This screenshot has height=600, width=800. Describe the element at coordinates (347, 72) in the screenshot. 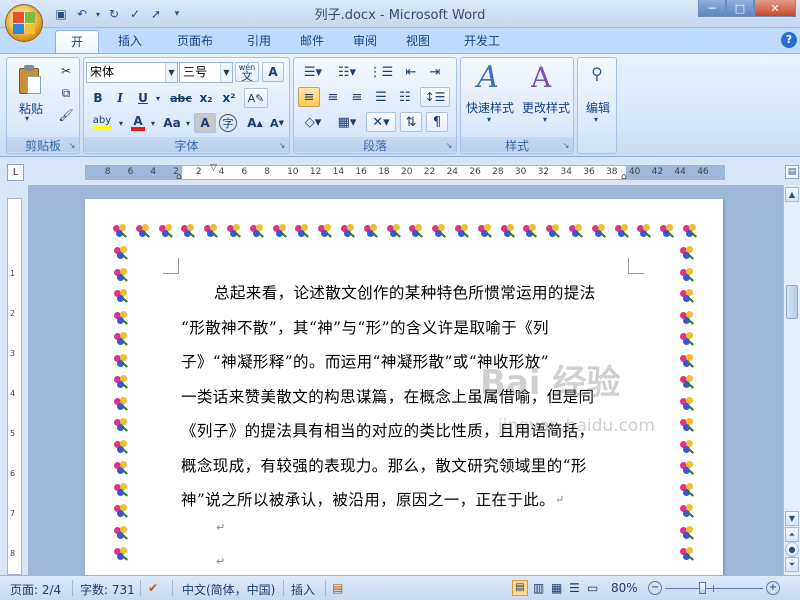

I see `numbering-icon: ☷▾` at that location.